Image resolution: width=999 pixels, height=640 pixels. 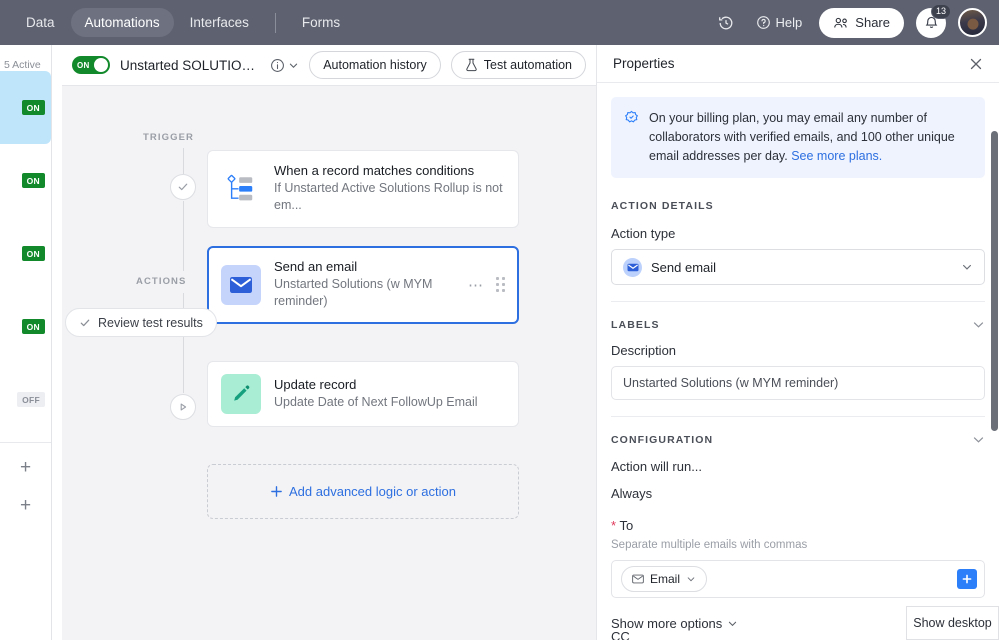 What do you see at coordinates (183, 236) in the screenshot?
I see `rail-line-mid` at bounding box center [183, 236].